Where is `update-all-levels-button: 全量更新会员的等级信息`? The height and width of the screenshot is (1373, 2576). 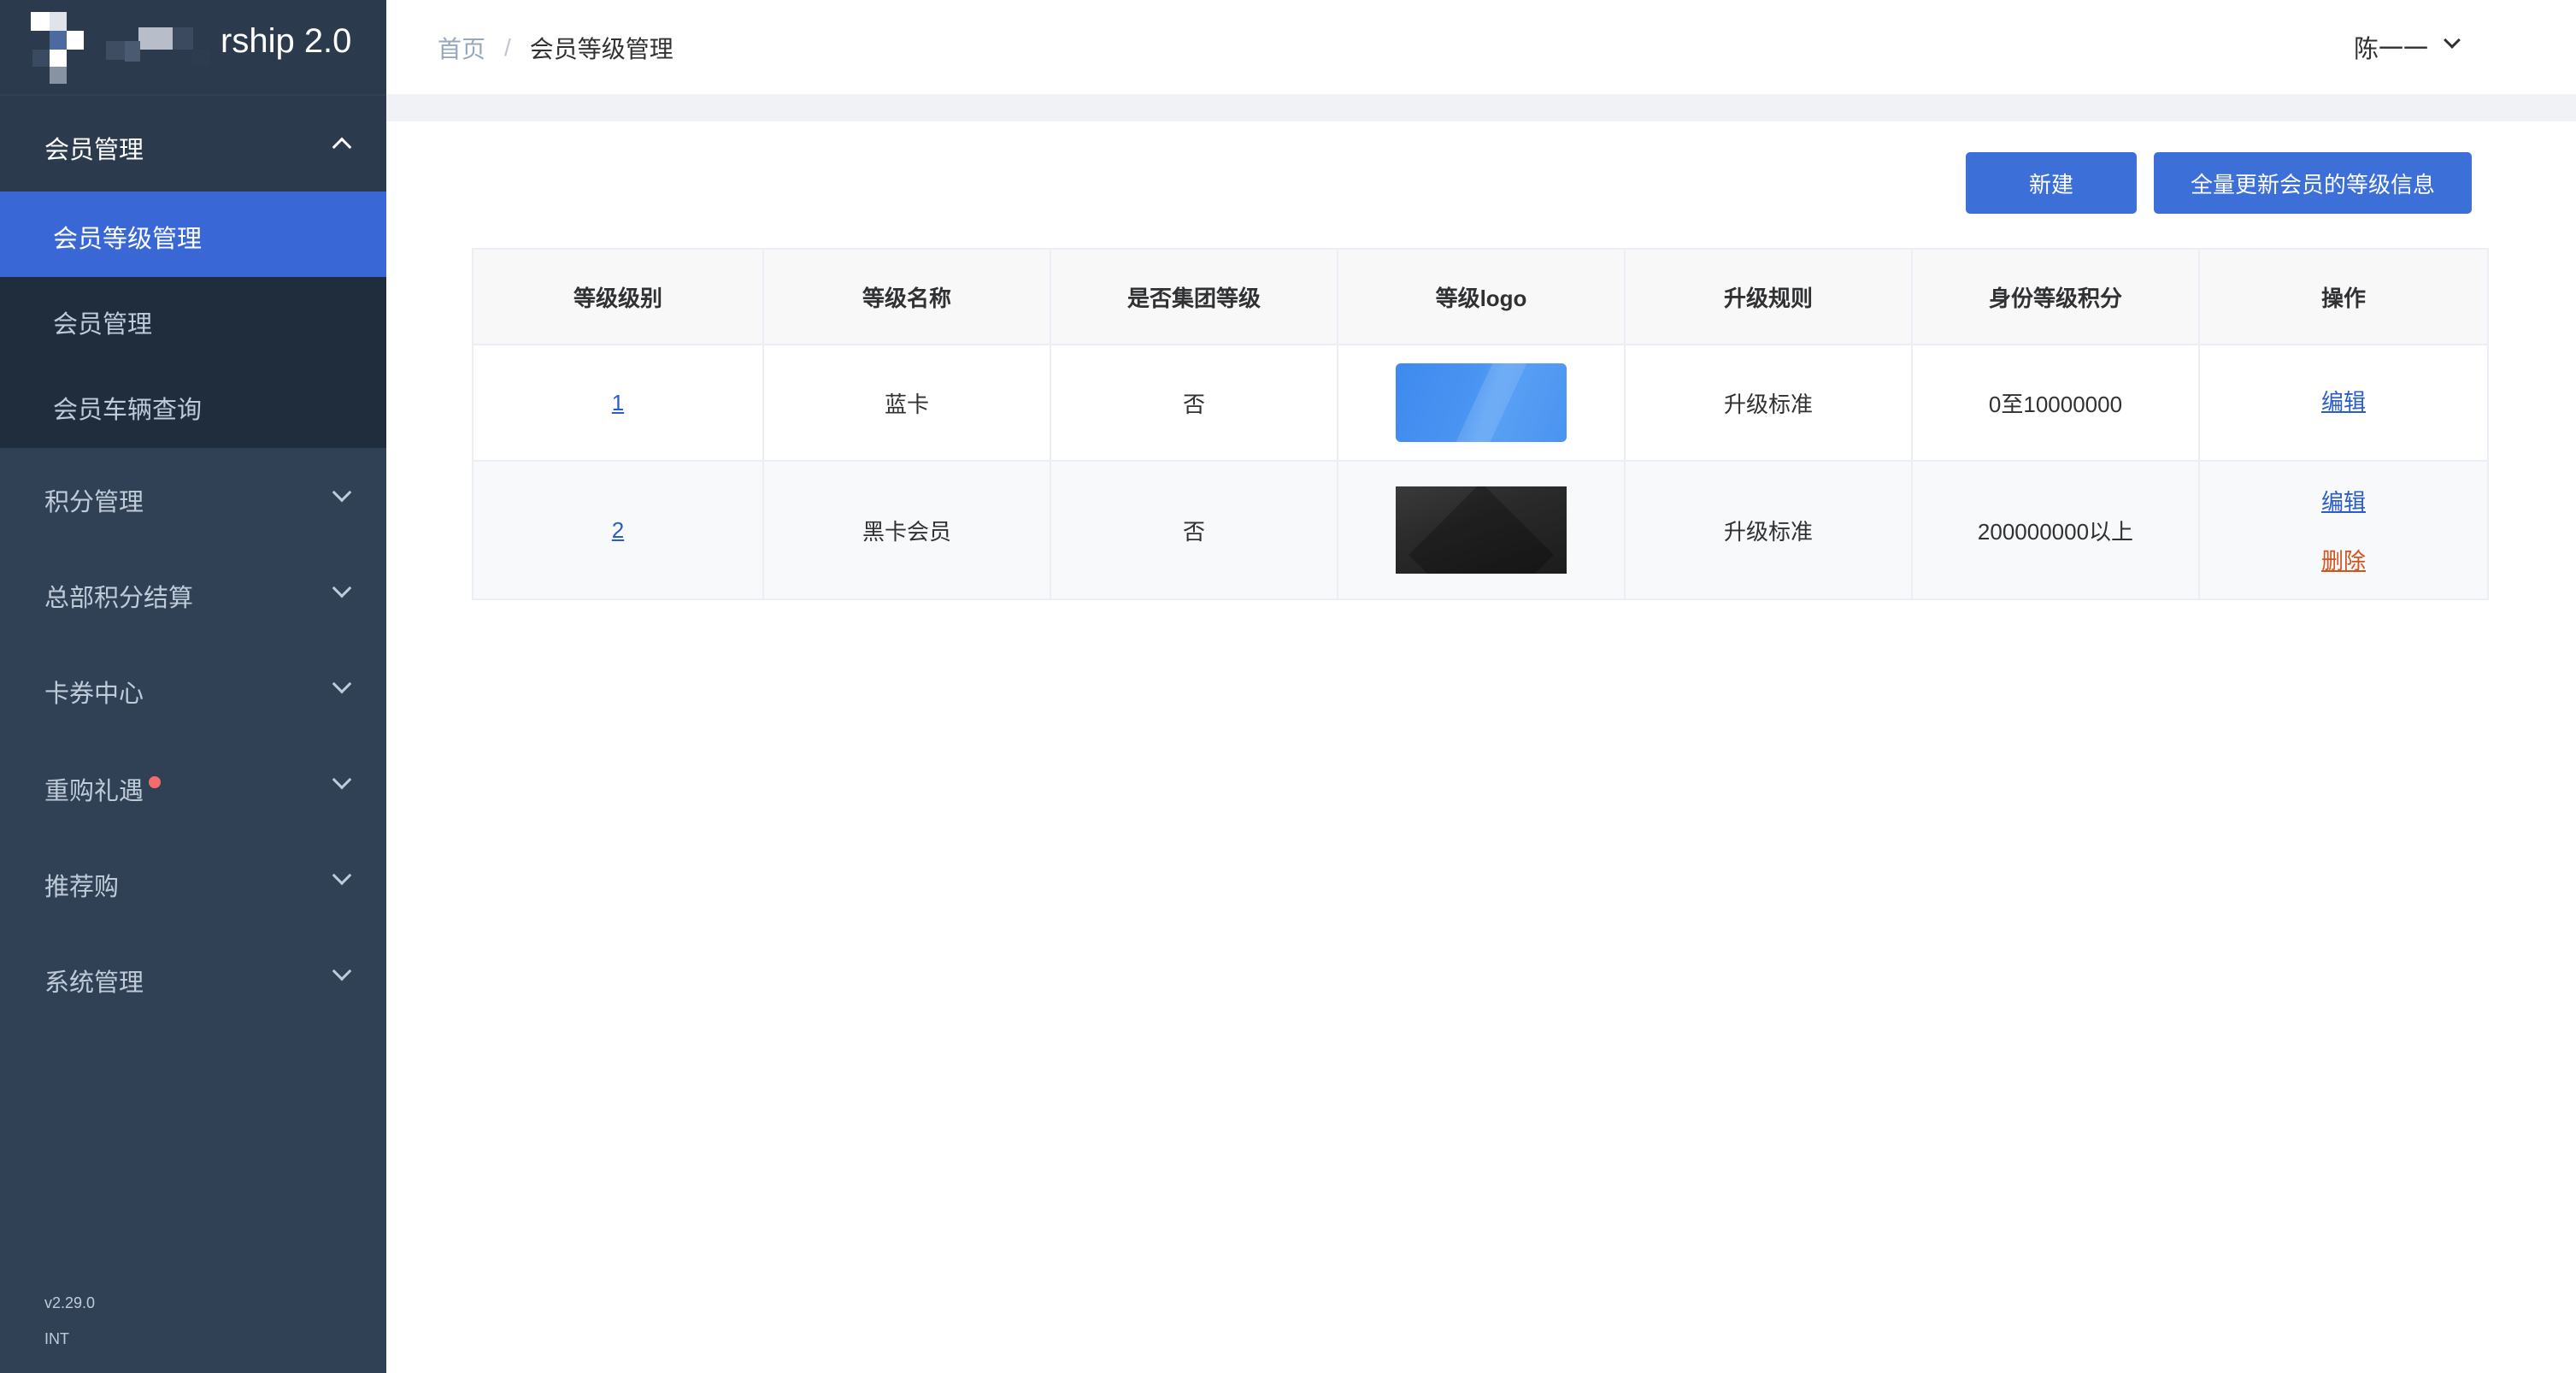
update-all-levels-button: 全量更新会员的等级信息 is located at coordinates (2313, 183).